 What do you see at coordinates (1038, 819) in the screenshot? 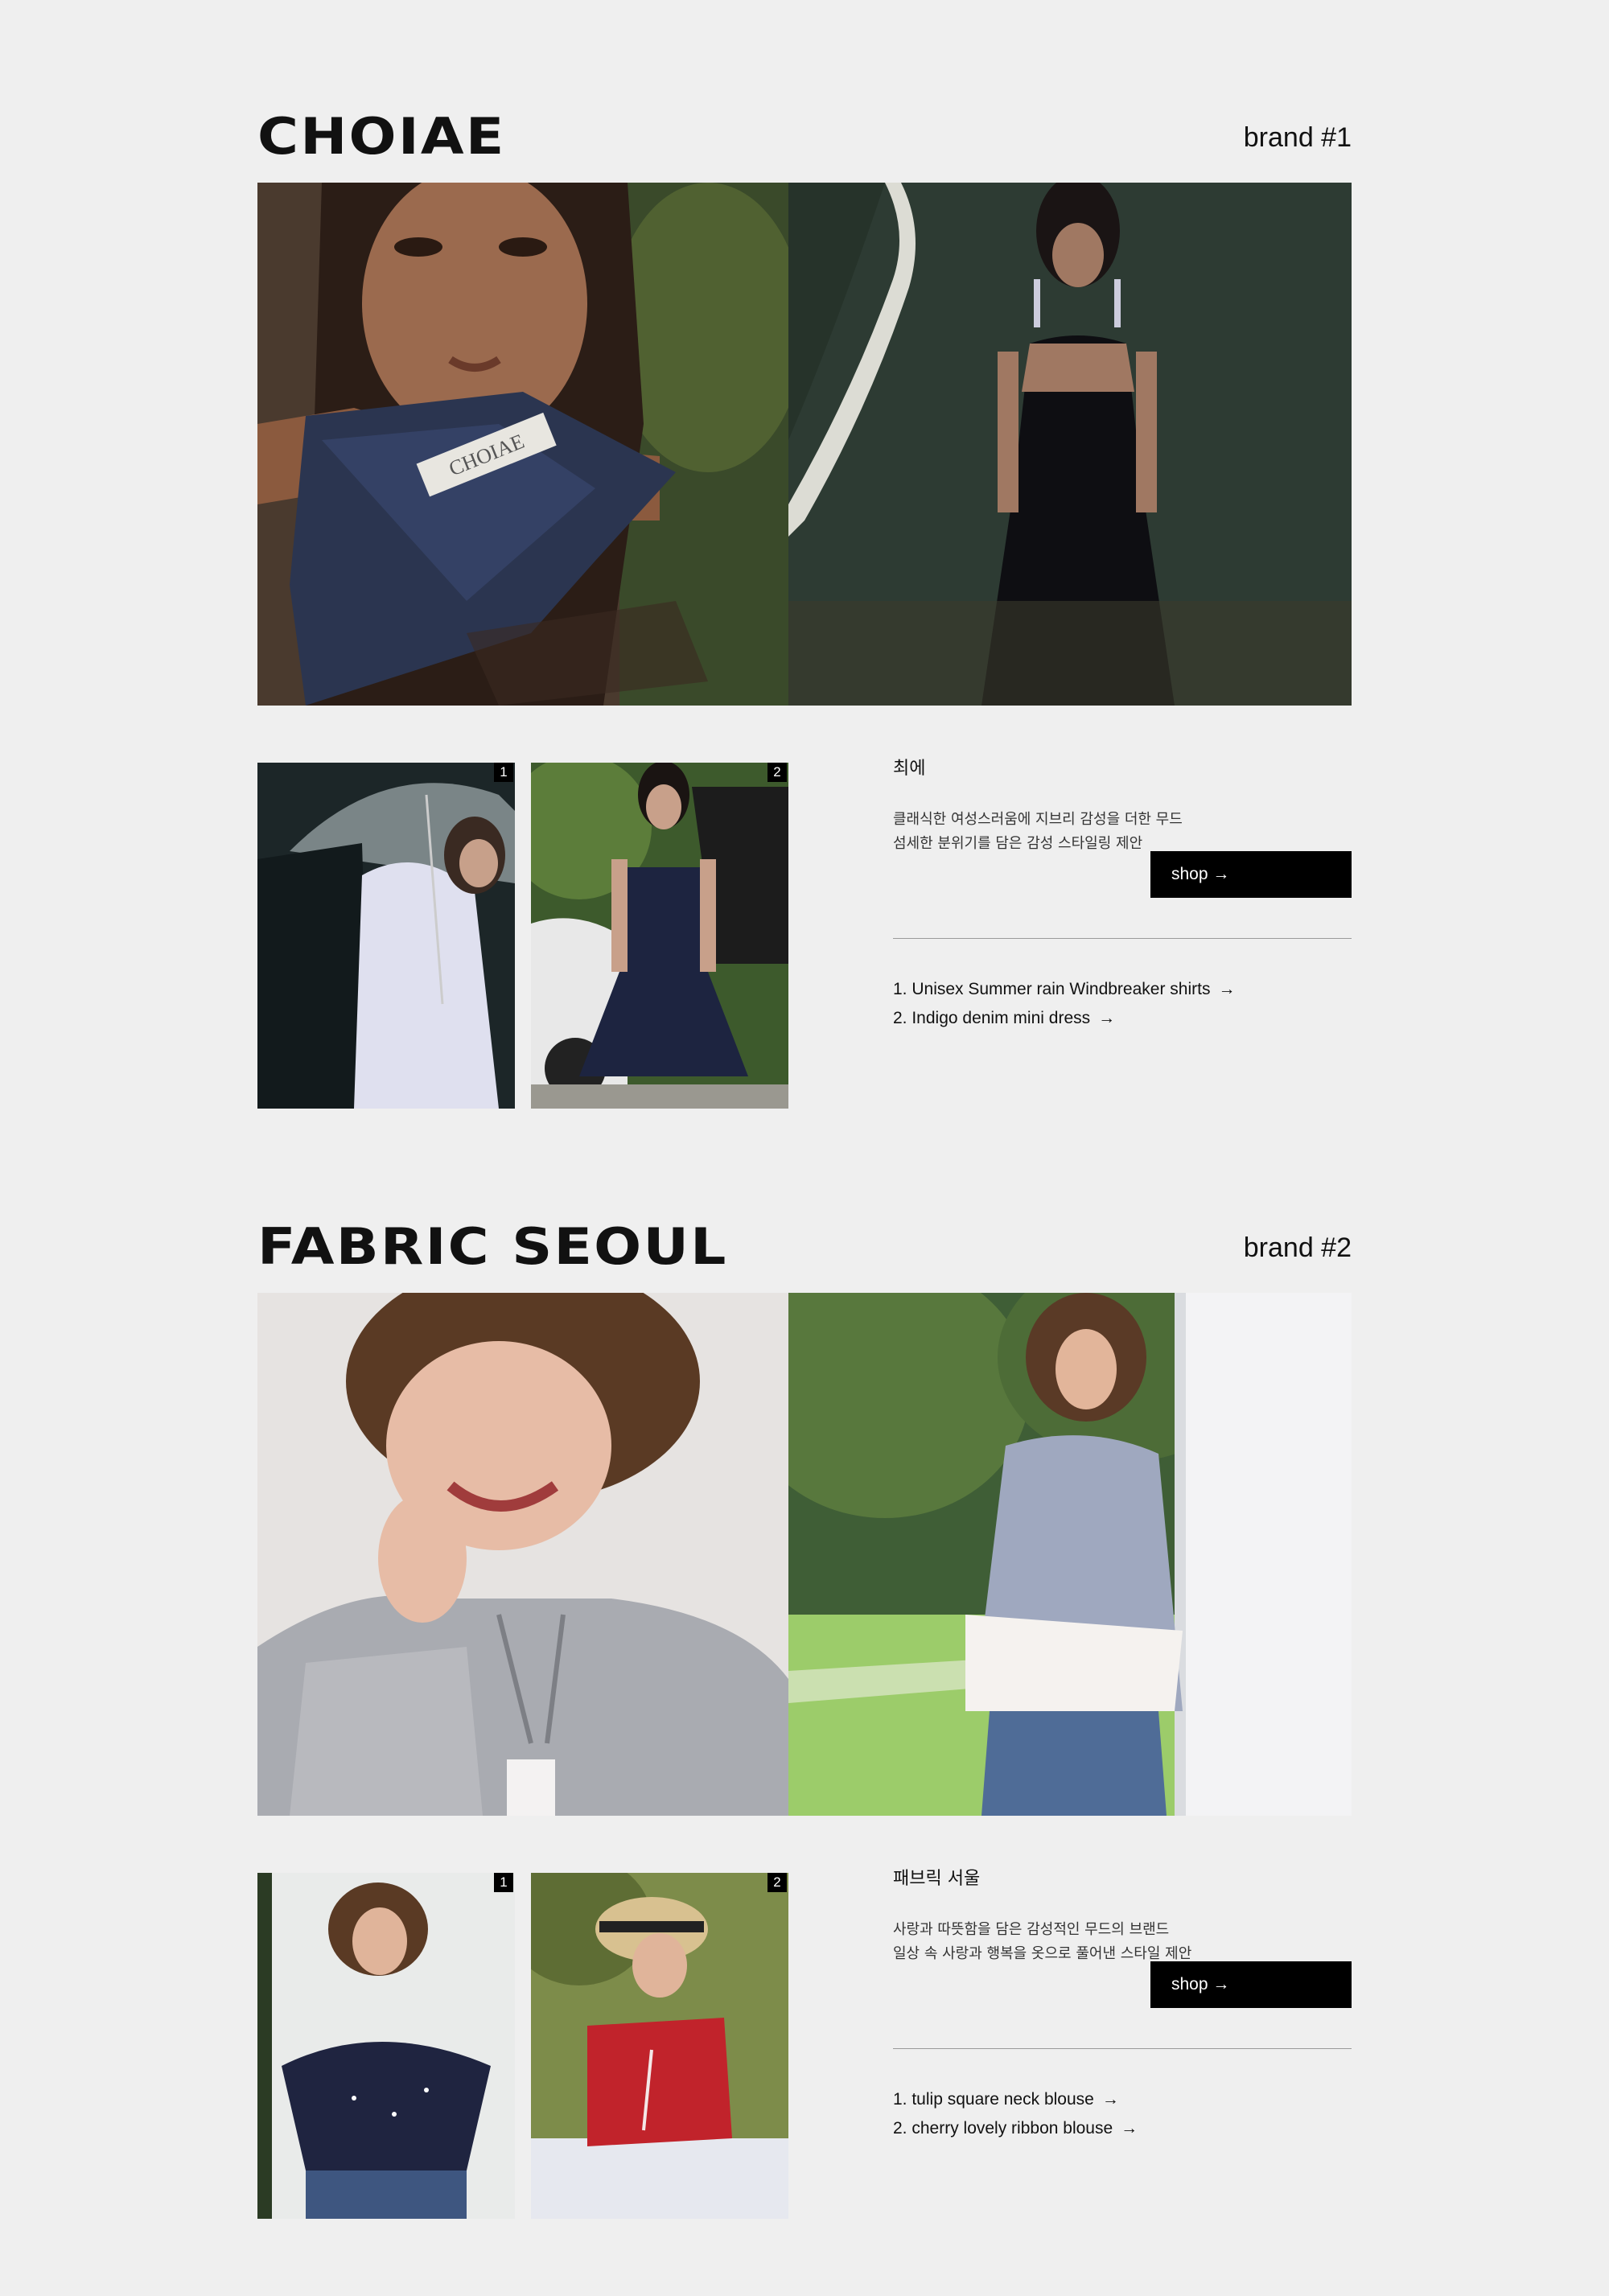
I see `description-line: 클래식한 여성스러움에 지브리 감성을 더한 무드` at bounding box center [1038, 819].